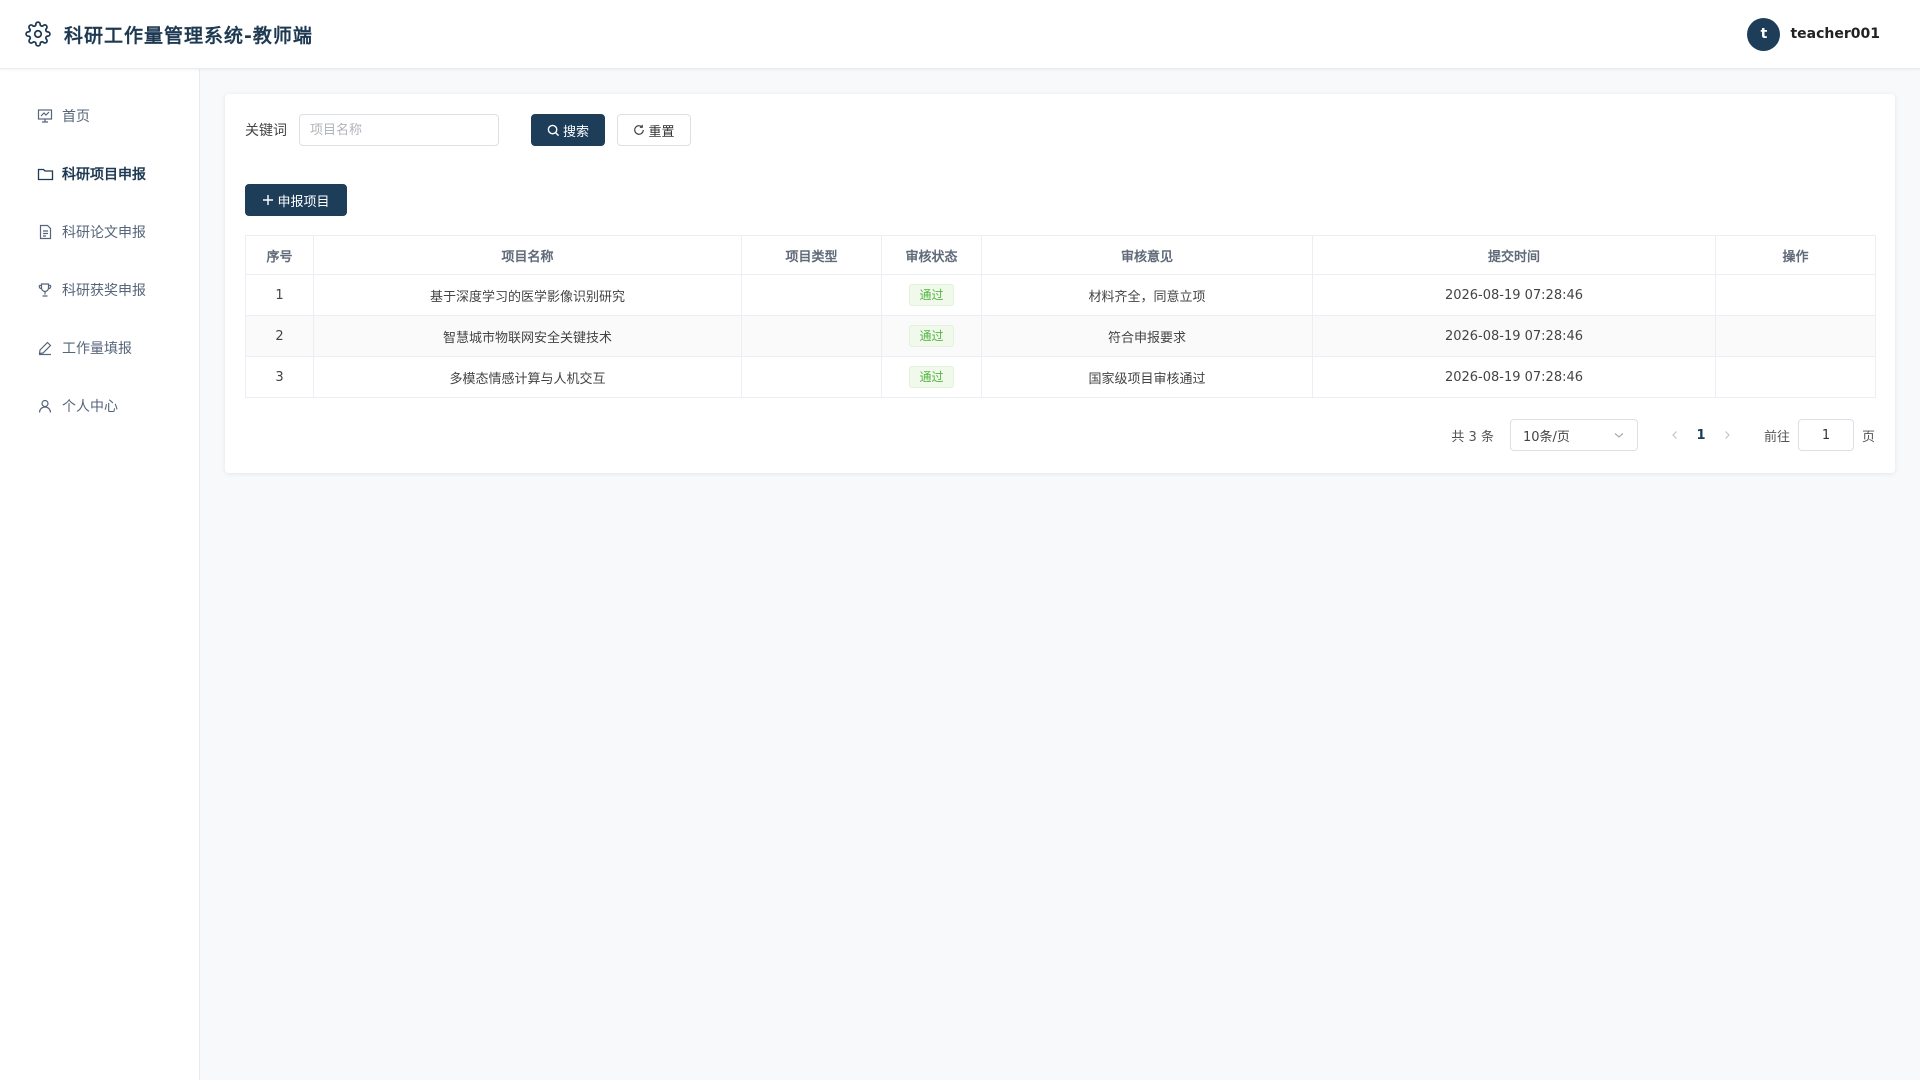 This screenshot has width=1920, height=1080. Describe the element at coordinates (1147, 295) in the screenshot. I see `cell-opinion: 材料齐全，同意立项` at that location.